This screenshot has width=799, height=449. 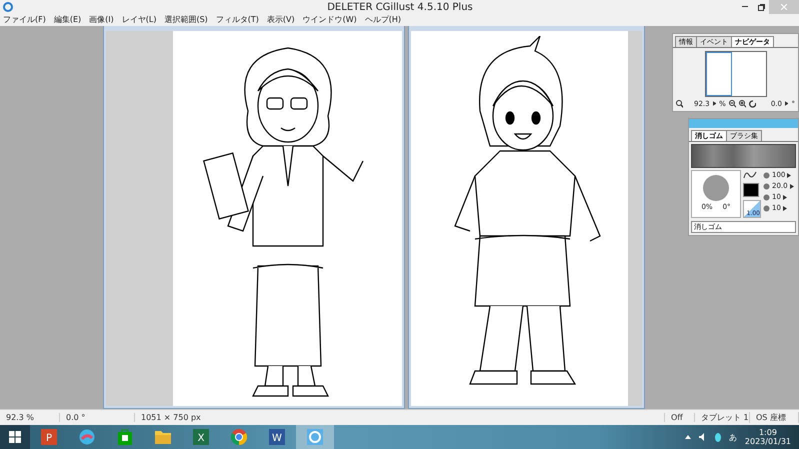 What do you see at coordinates (702, 437) in the screenshot?
I see `speaker-icon` at bounding box center [702, 437].